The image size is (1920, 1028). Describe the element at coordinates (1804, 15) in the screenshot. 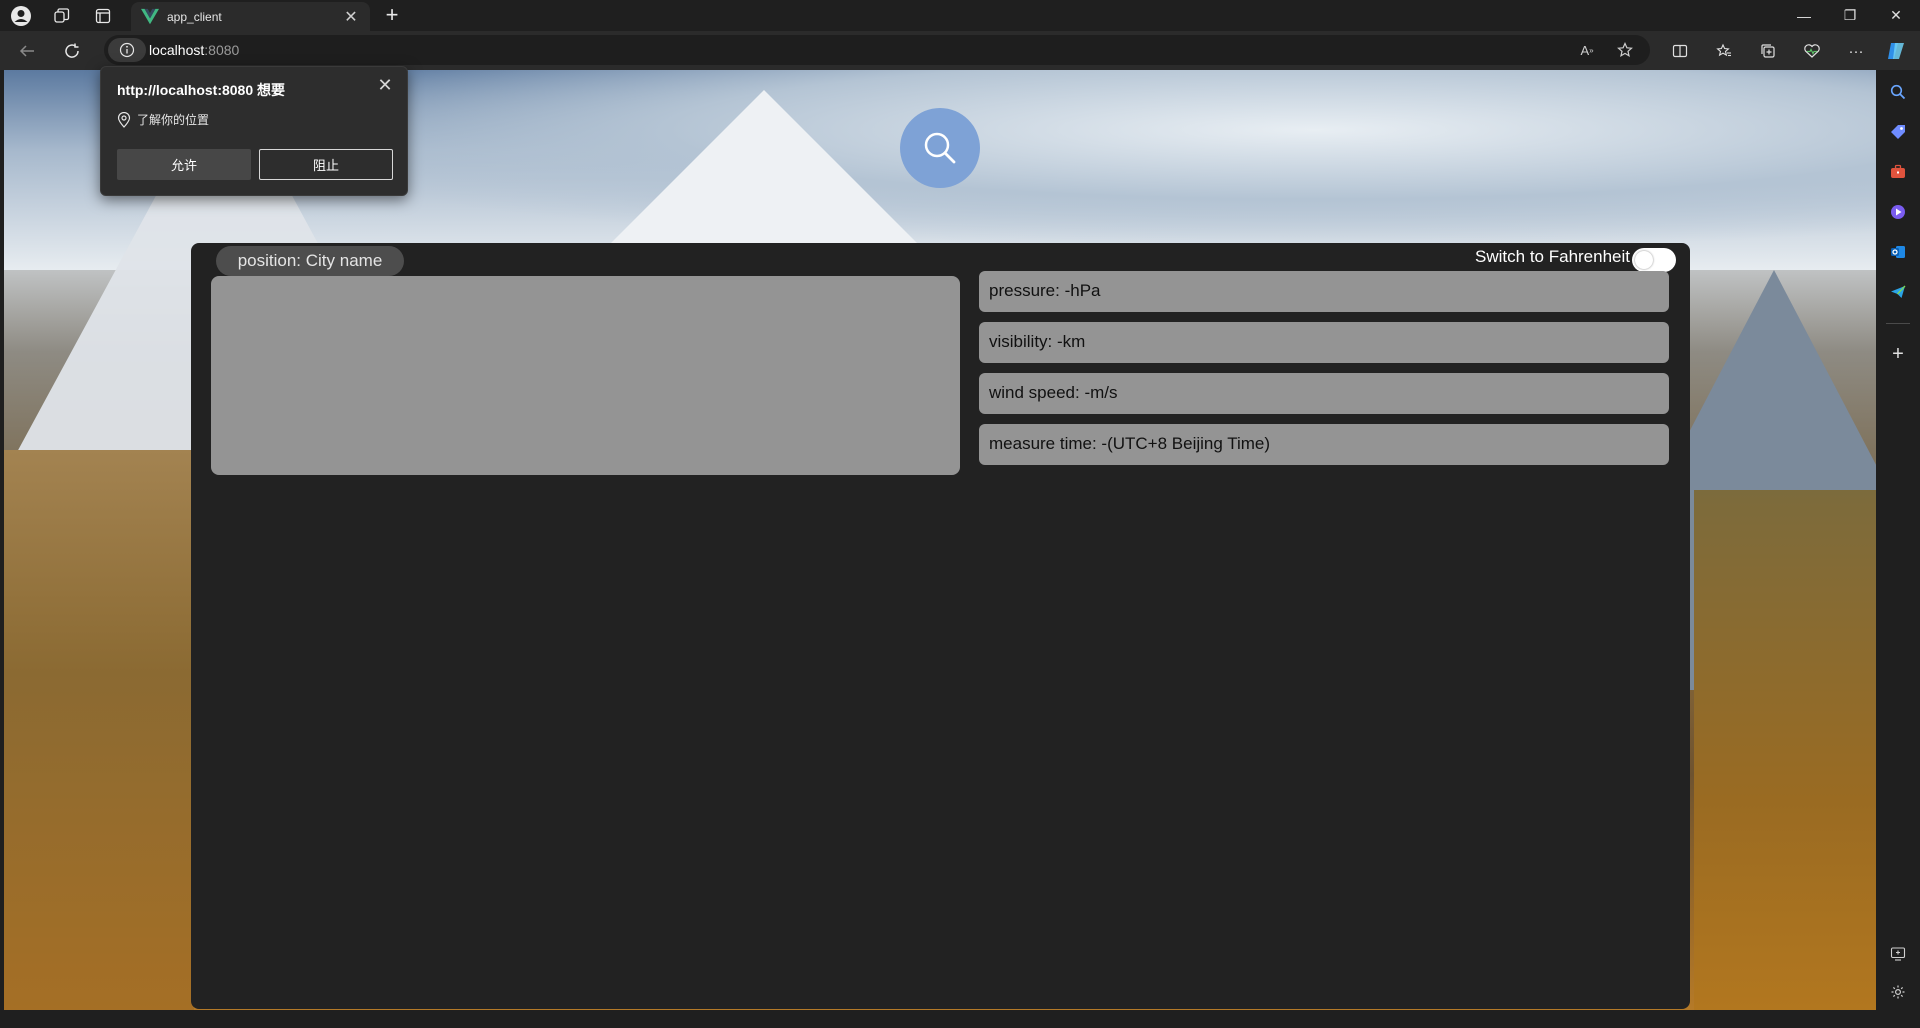

I see `minimize-button: —` at that location.